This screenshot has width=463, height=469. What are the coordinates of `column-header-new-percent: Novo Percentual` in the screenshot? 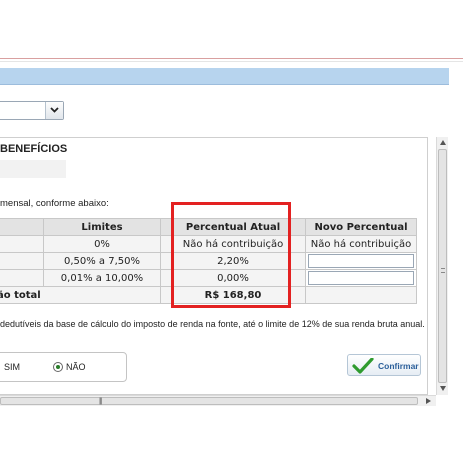 It's located at (361, 227).